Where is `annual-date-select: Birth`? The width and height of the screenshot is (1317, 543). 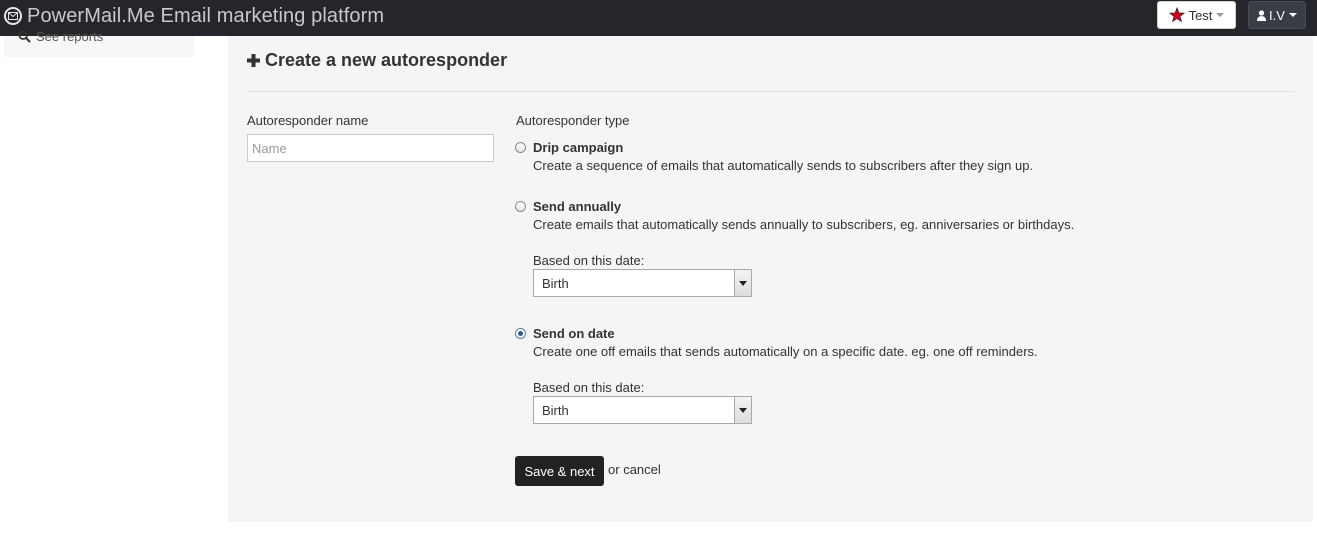
annual-date-select: Birth is located at coordinates (642, 283).